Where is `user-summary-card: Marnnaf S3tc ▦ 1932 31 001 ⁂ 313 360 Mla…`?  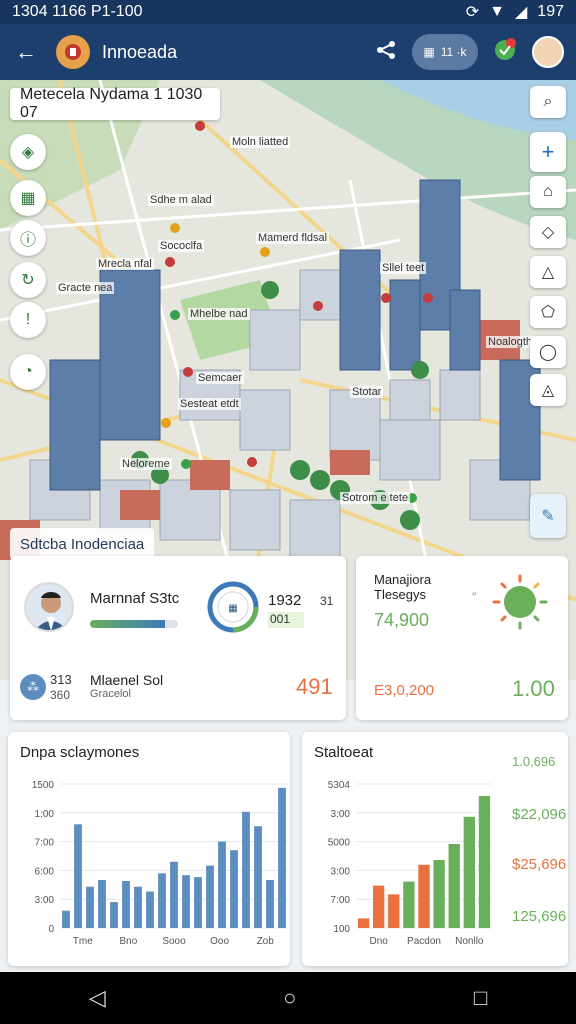 user-summary-card: Marnnaf S3tc ▦ 1932 31 001 ⁂ 313 360 Mla… is located at coordinates (178, 638).